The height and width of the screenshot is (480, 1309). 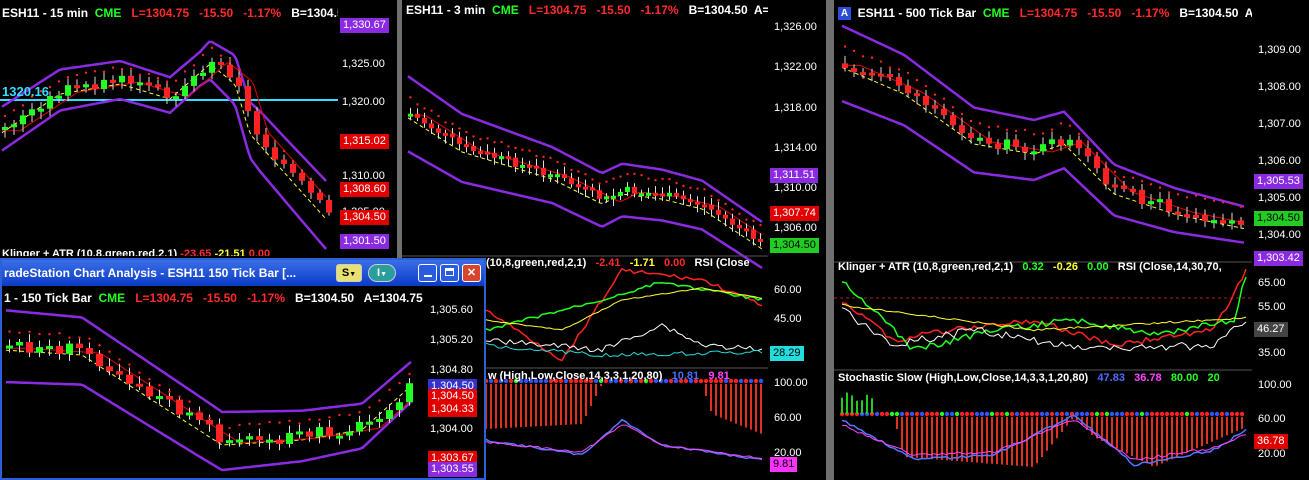 What do you see at coordinates (1185, 378) in the screenshot?
I see `indicator-value: 80.00` at bounding box center [1185, 378].